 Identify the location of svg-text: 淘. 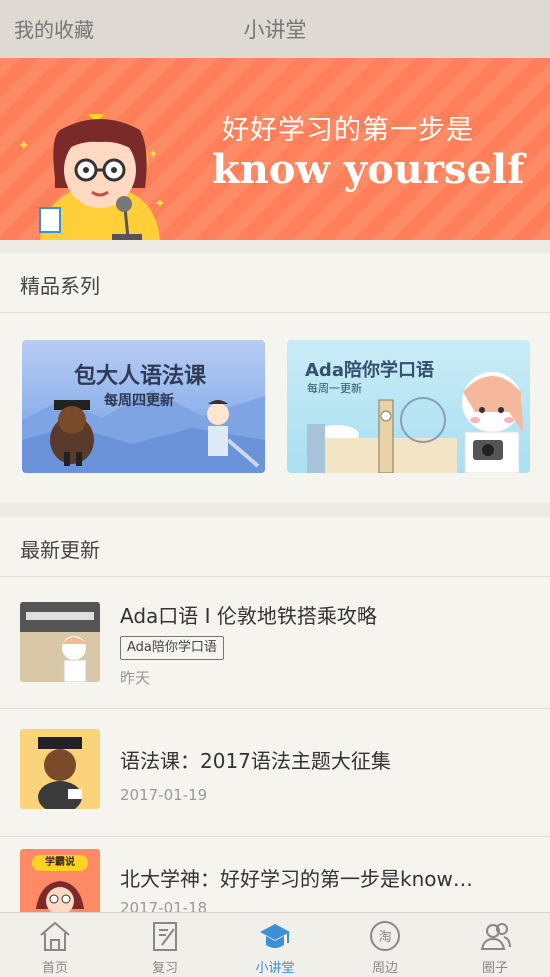
(384, 937).